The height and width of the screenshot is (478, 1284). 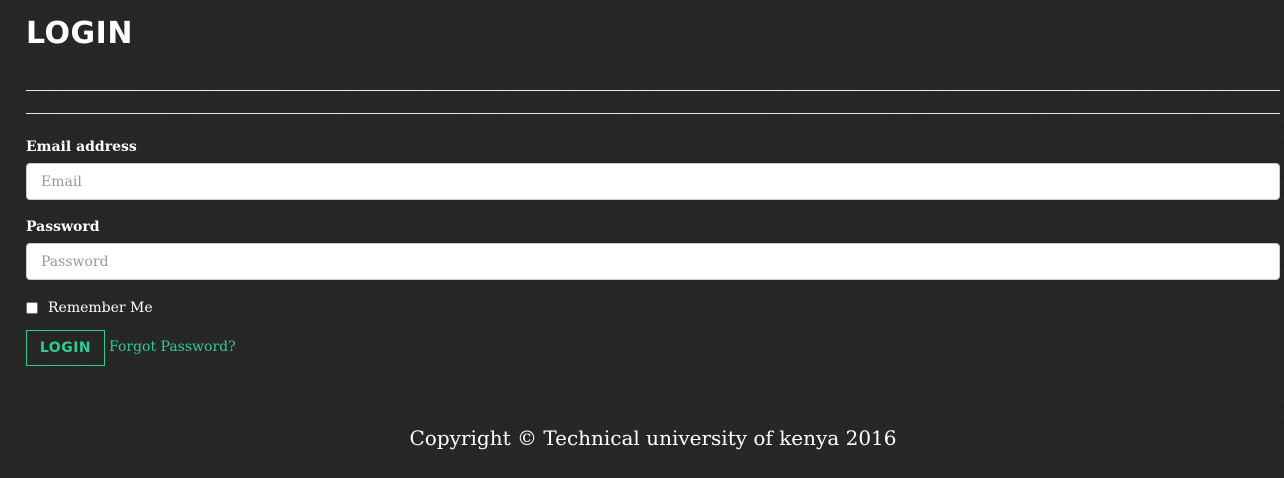 I want to click on remember-me-label: Remember Me, so click(x=100, y=308).